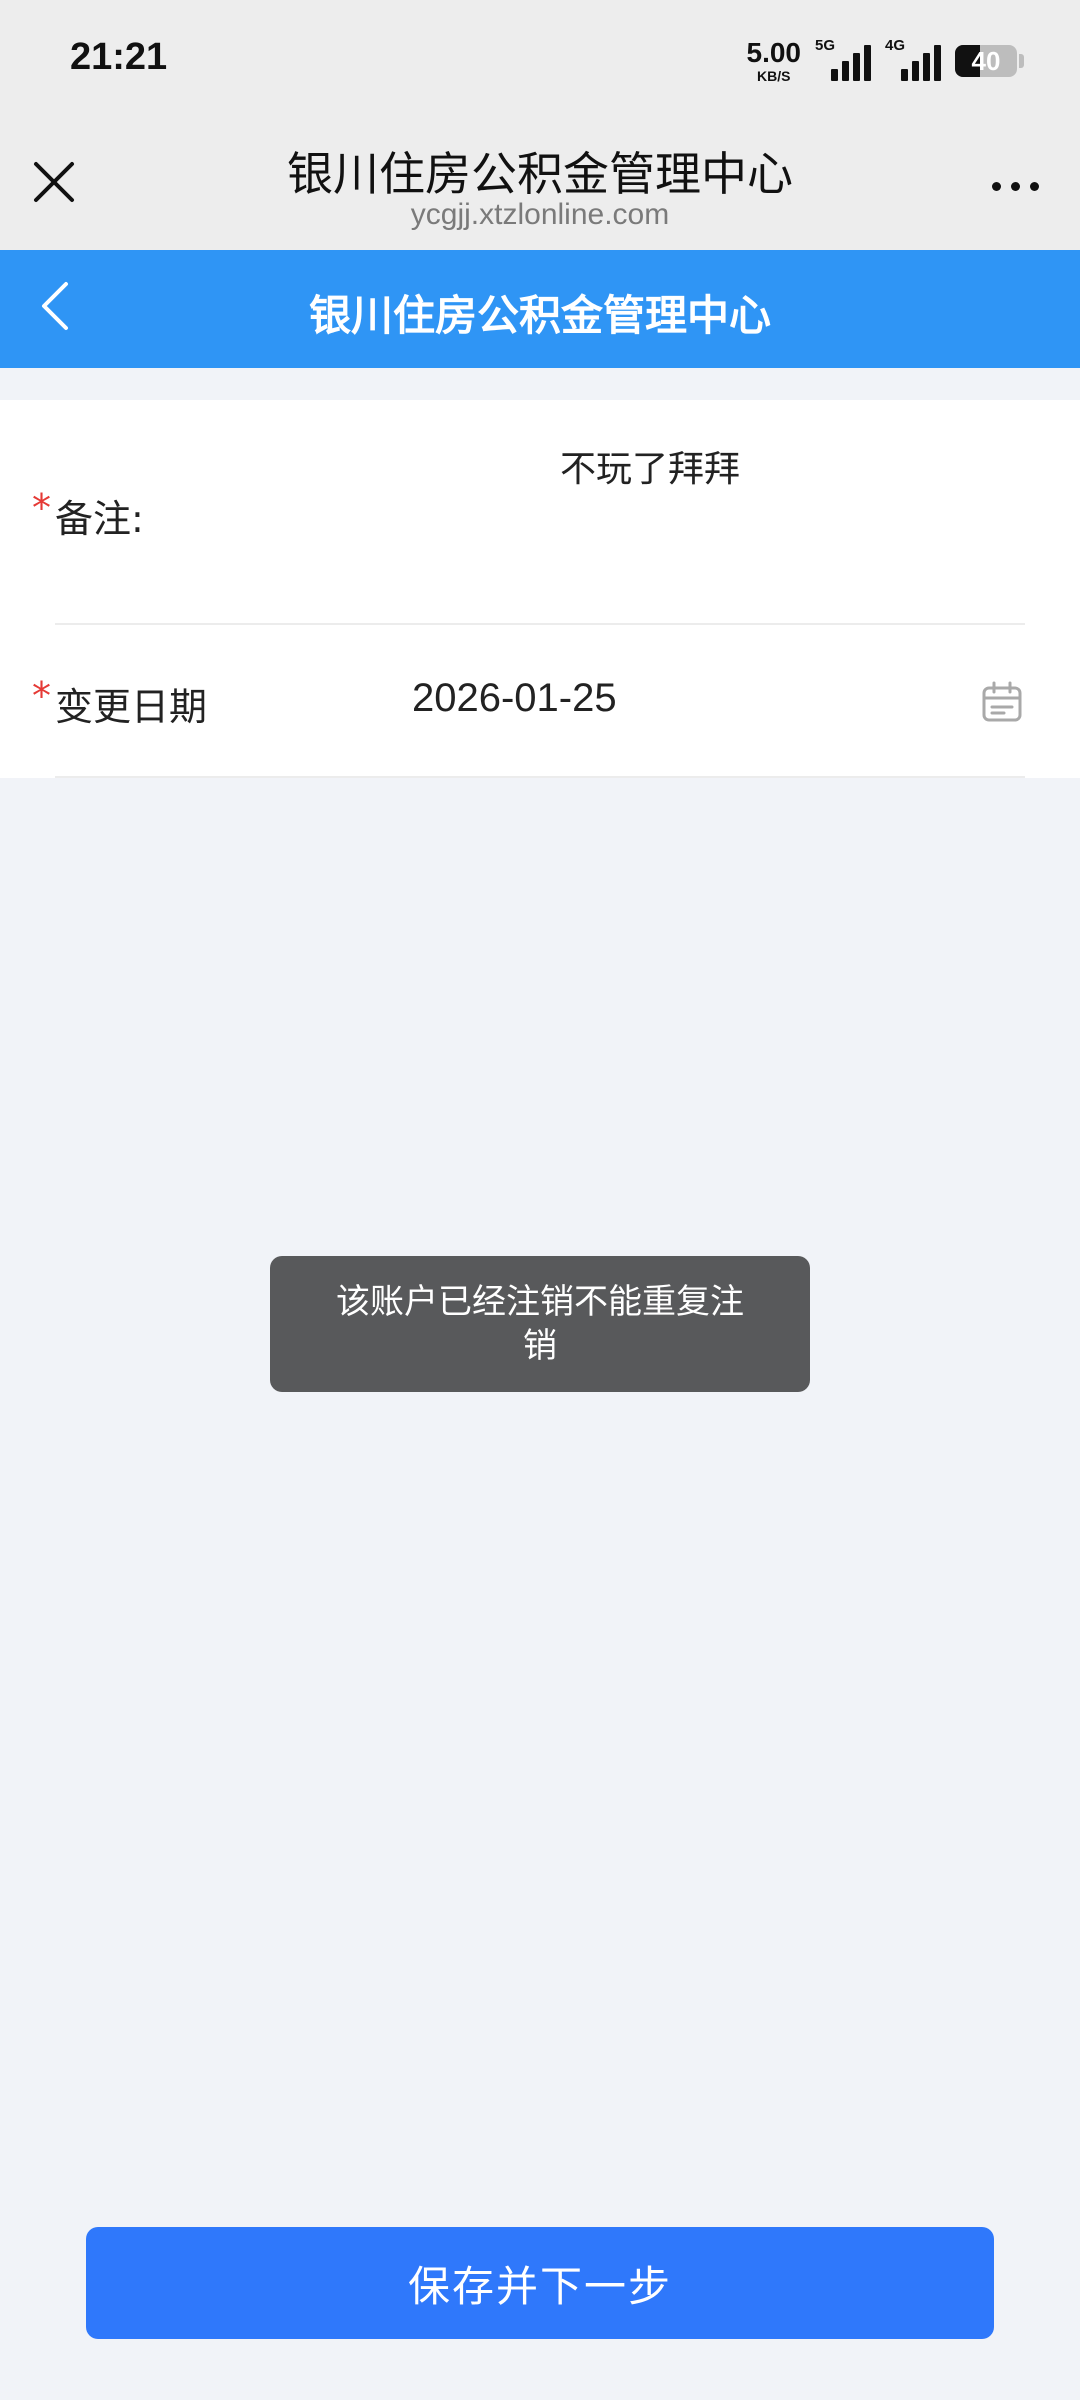  I want to click on battery-icon: 40, so click(986, 61).